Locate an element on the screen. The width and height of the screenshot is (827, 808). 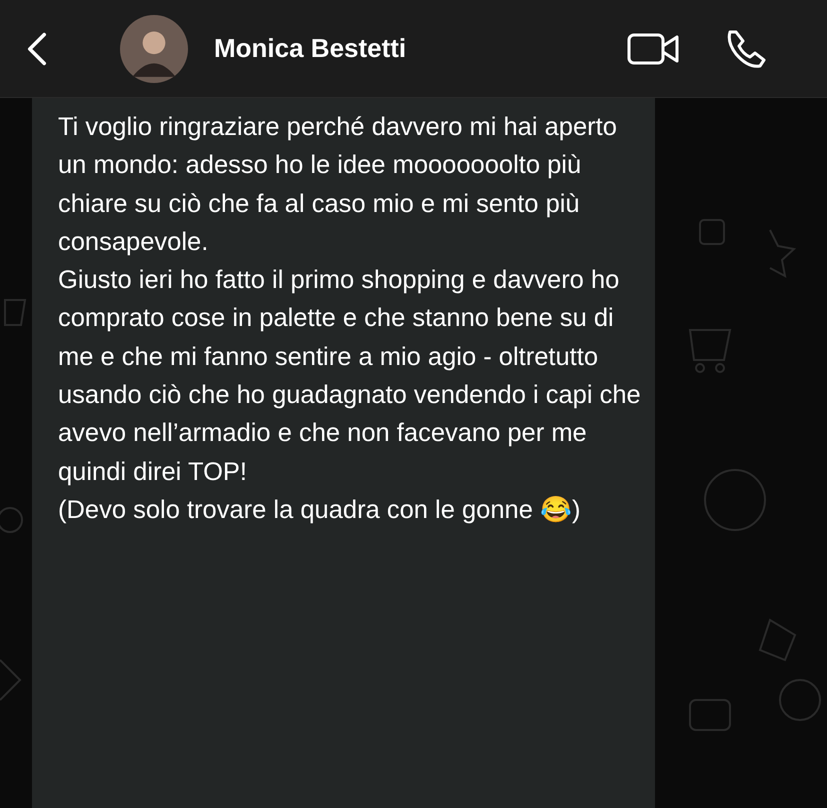
video-call-icon is located at coordinates (653, 48).